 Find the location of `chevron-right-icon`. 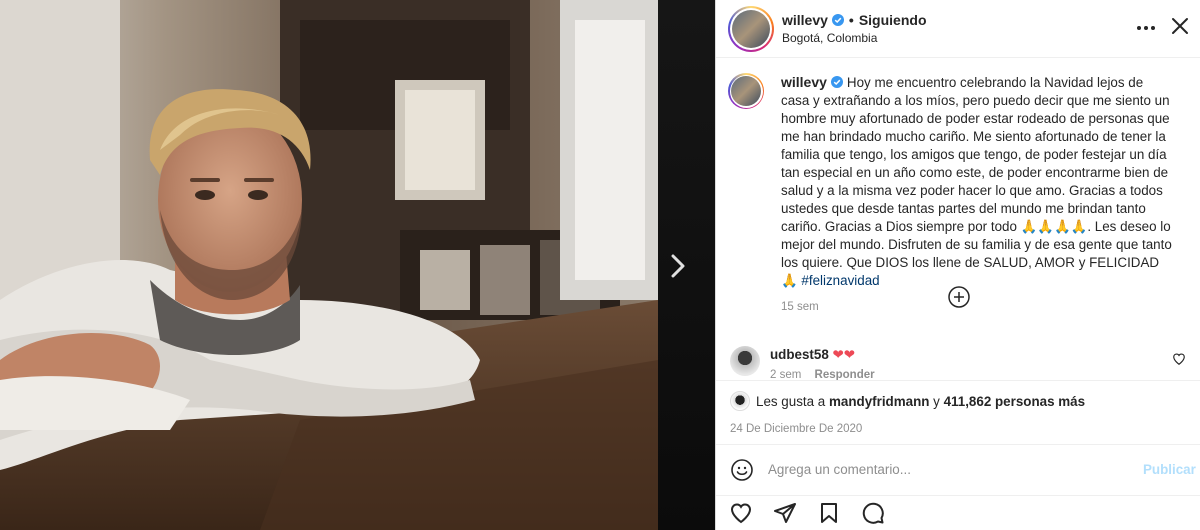

chevron-right-icon is located at coordinates (678, 266).